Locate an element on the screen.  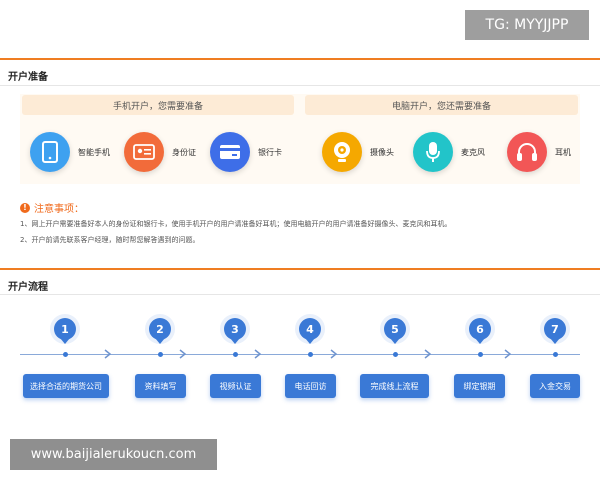
prep-item-bank-card: 银行卡 is located at coordinates (246, 152).